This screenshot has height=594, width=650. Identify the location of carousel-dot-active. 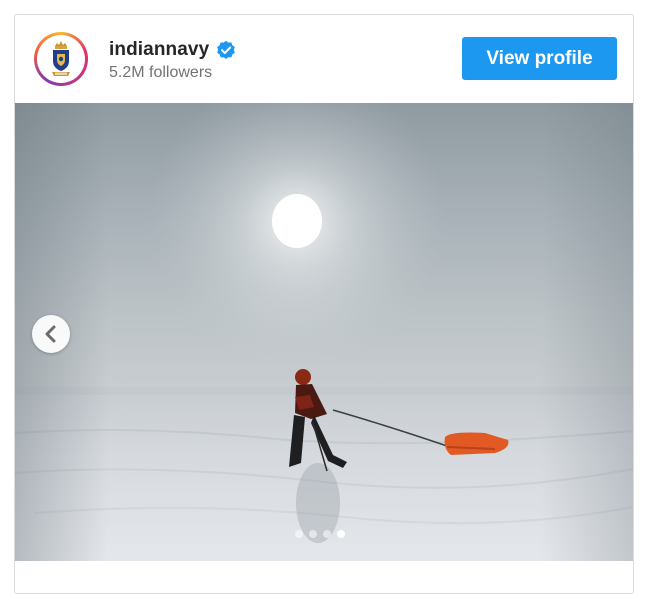
(341, 534).